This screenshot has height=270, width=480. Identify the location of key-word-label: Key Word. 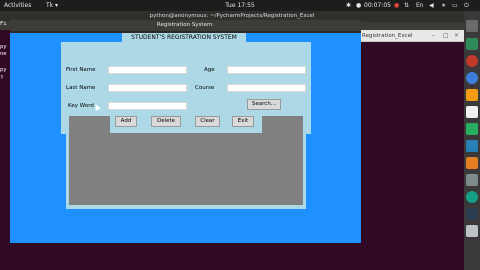
(81, 106).